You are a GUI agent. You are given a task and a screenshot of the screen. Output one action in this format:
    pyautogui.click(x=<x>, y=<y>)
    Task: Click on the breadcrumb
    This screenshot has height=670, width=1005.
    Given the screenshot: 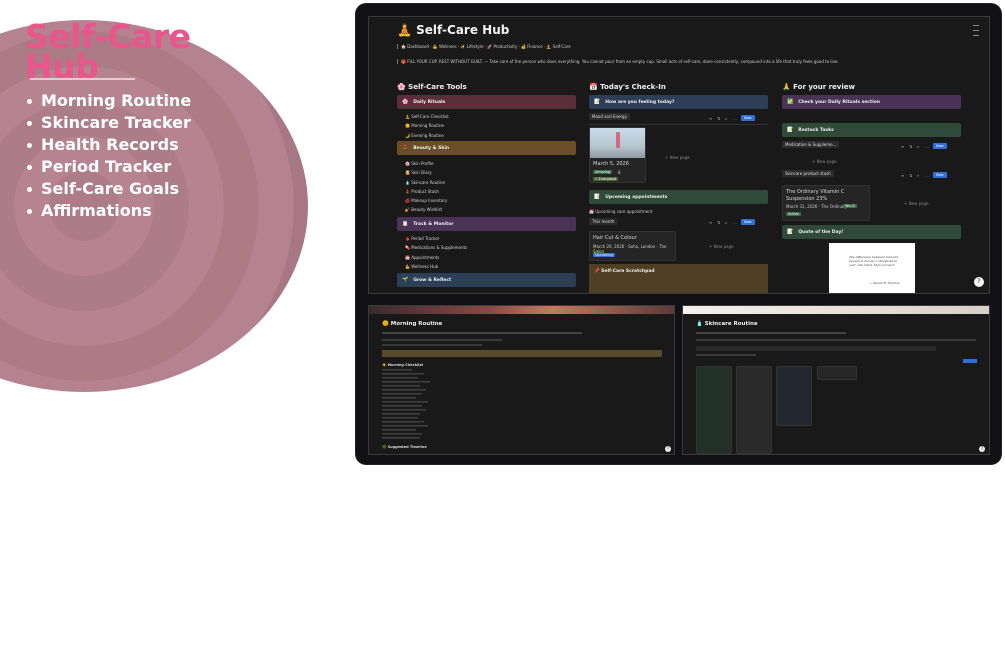 What is the action you would take?
    pyautogui.click(x=771, y=333)
    